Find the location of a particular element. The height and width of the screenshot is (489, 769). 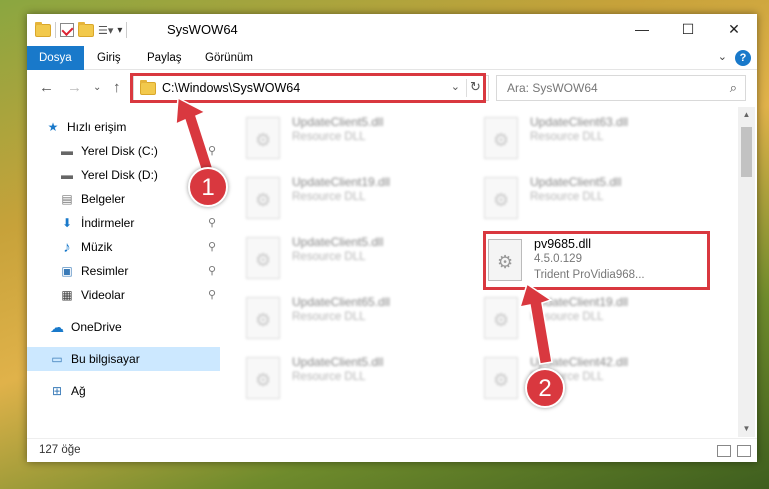

computer-icon: ▭ is located at coordinates (57, 359).